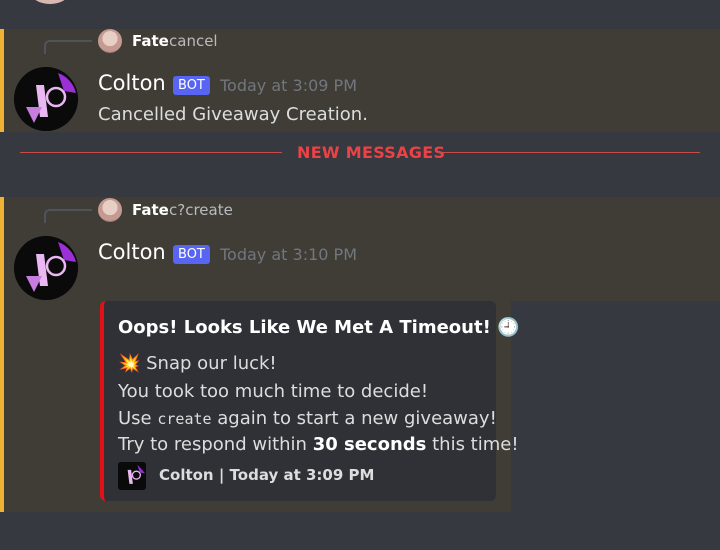 Image resolution: width=720 pixels, height=550 pixels. Describe the element at coordinates (193, 41) in the screenshot. I see `reply-text: cancel` at that location.